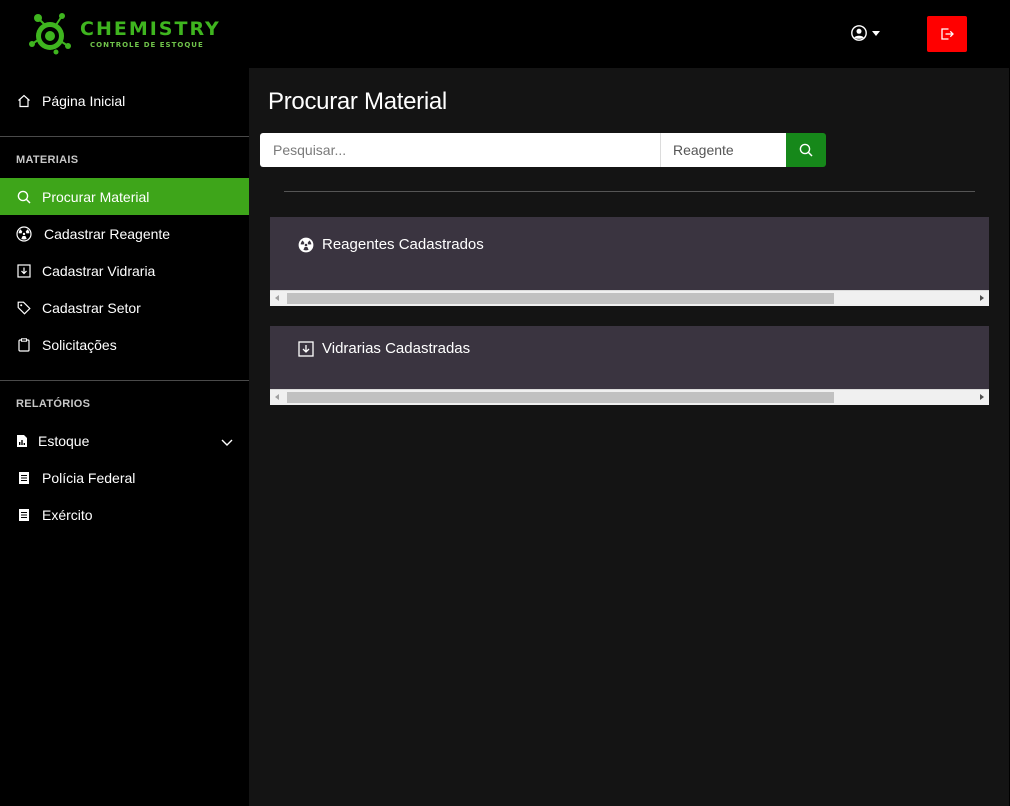 Image resolution: width=1010 pixels, height=806 pixels. I want to click on user-circle-icon, so click(859, 33).